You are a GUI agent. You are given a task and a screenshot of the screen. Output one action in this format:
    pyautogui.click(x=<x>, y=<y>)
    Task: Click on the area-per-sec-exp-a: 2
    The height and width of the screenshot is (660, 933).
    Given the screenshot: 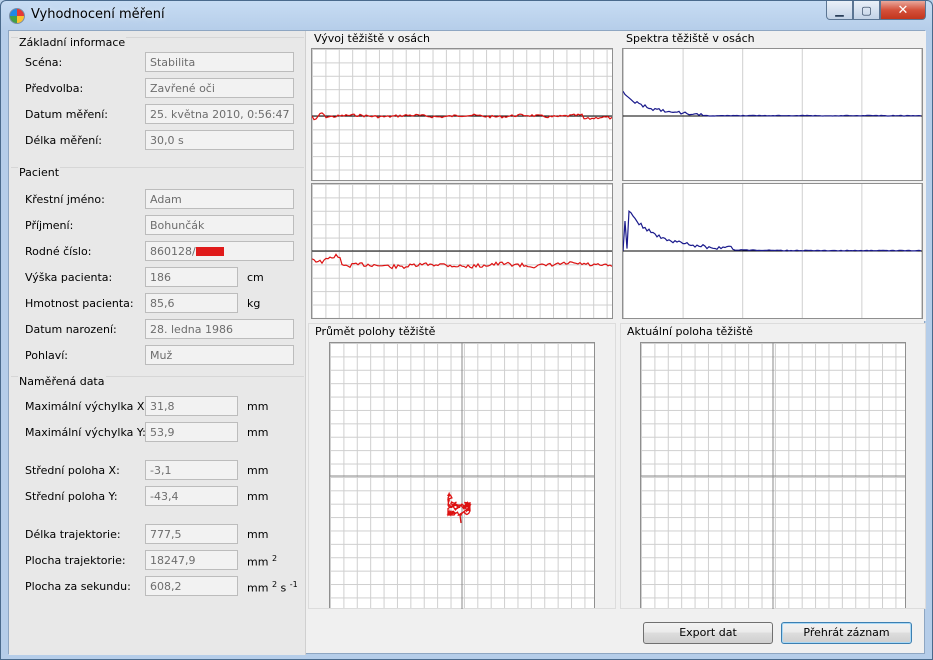 What is the action you would take?
    pyautogui.click(x=274, y=584)
    